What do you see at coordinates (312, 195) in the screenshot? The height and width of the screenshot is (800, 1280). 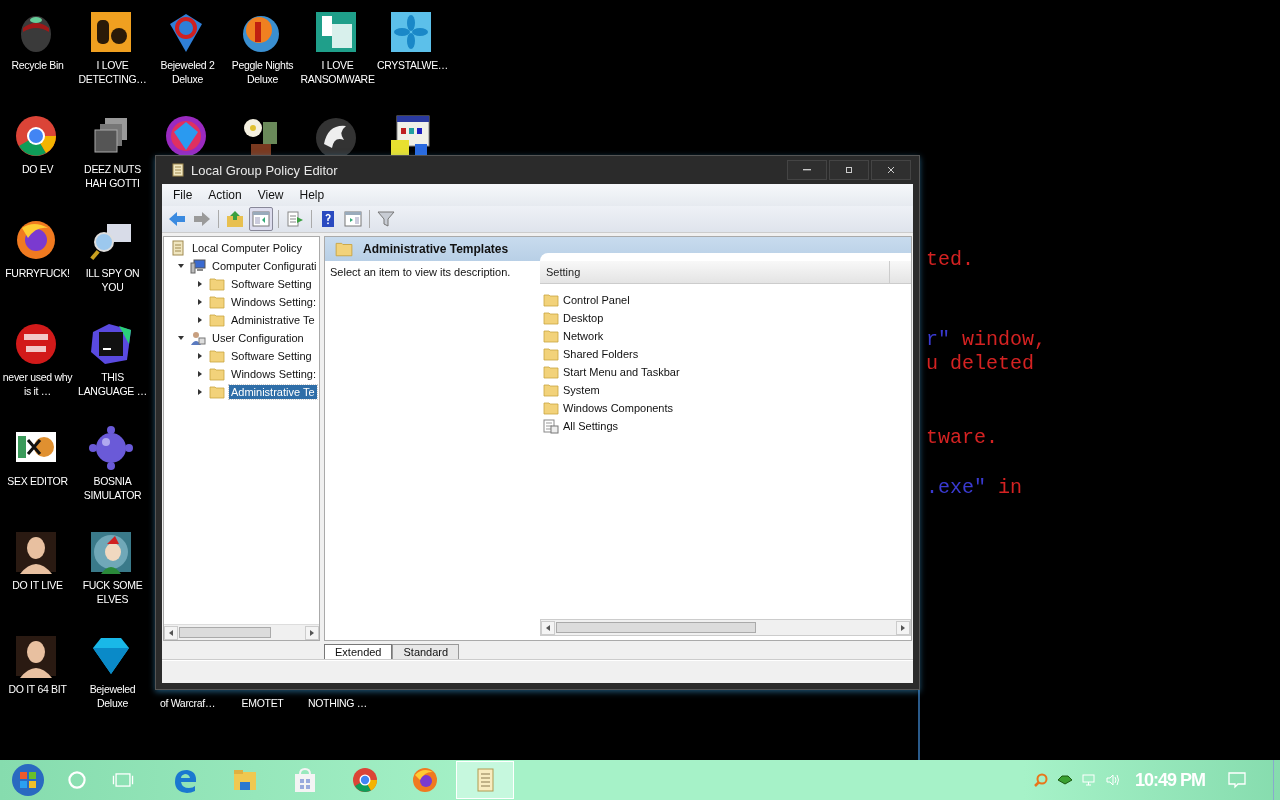 I see `menu-item: Help` at bounding box center [312, 195].